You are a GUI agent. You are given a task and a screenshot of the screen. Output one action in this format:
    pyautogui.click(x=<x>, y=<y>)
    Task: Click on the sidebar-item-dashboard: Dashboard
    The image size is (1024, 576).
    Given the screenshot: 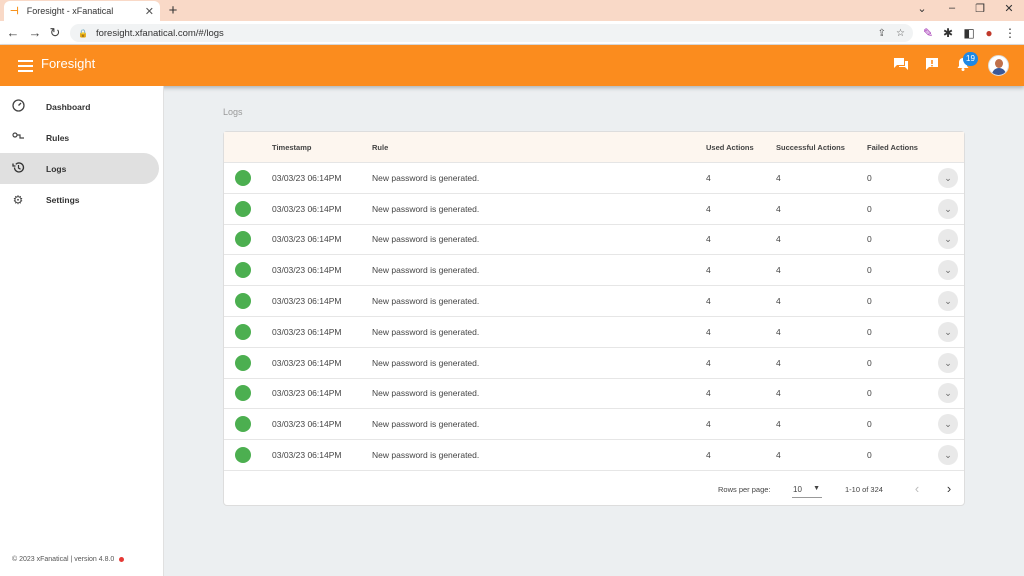 What is the action you would take?
    pyautogui.click(x=79, y=106)
    